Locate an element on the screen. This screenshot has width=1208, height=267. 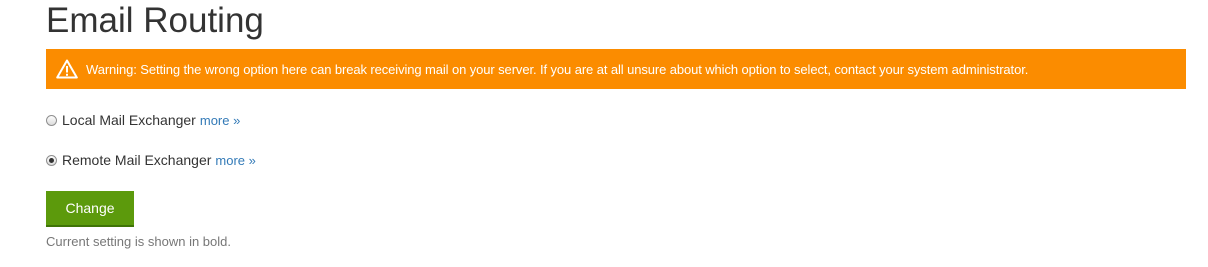
page-title: Email Routing is located at coordinates (155, 20).